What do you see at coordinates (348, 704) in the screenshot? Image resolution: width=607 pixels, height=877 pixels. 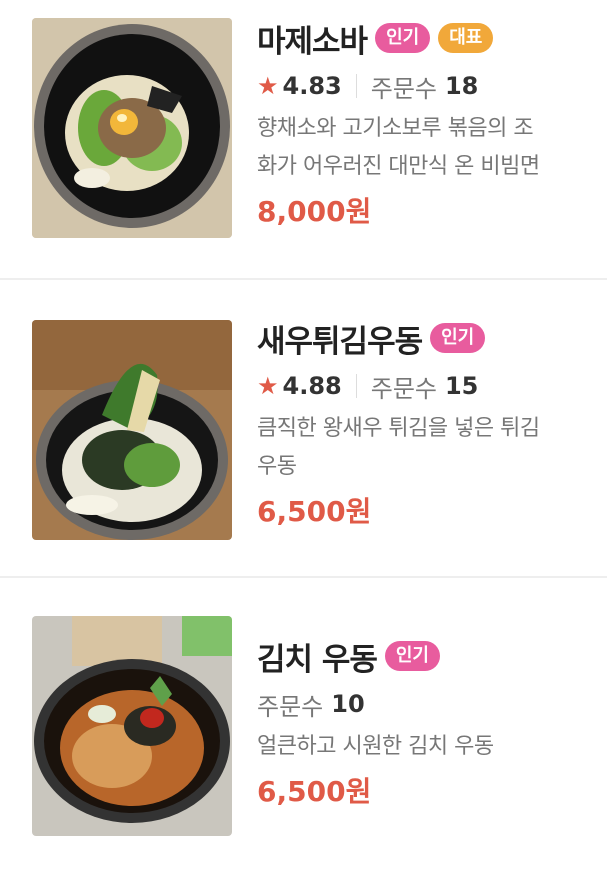 I see `orders-count: 10` at bounding box center [348, 704].